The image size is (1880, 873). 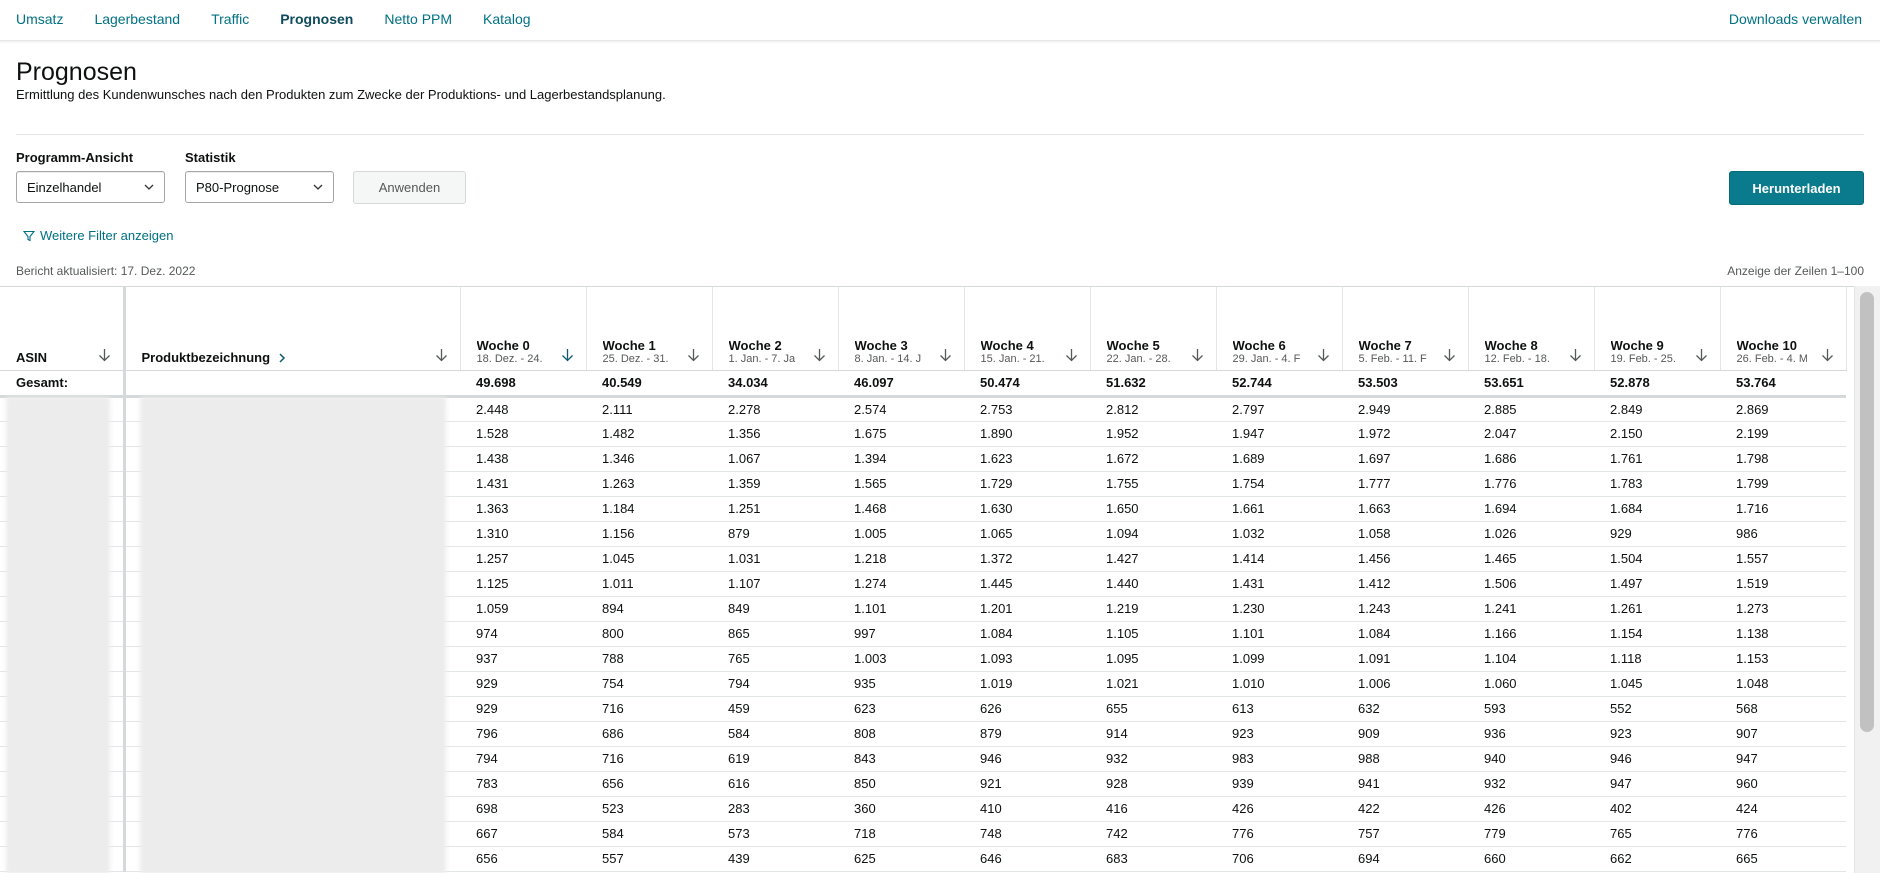 What do you see at coordinates (649, 509) in the screenshot?
I see `forecast-cell: 1.184` at bounding box center [649, 509].